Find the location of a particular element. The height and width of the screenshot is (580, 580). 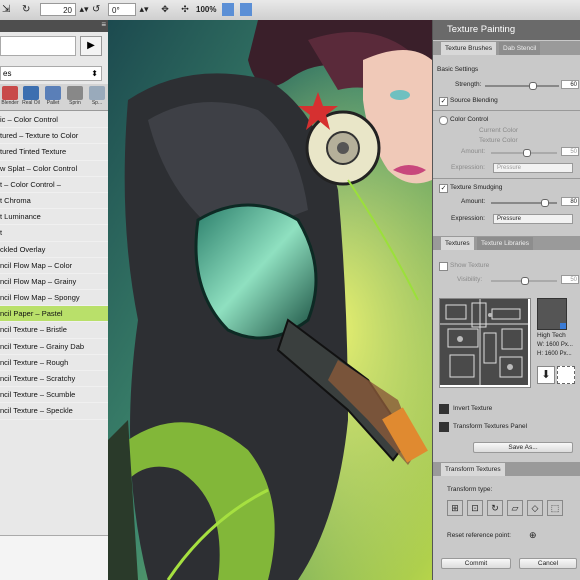

play-button: ▶ is located at coordinates (91, 46).